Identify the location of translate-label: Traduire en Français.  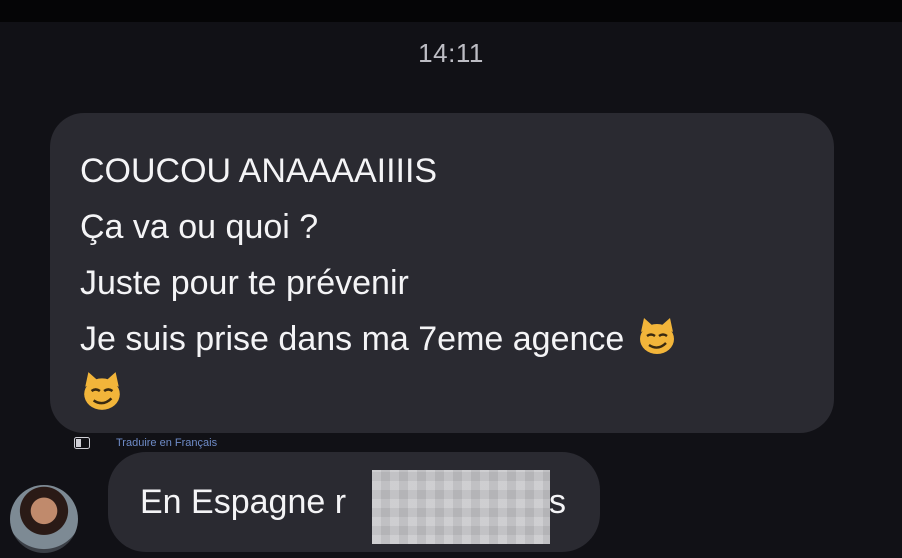
(167, 443).